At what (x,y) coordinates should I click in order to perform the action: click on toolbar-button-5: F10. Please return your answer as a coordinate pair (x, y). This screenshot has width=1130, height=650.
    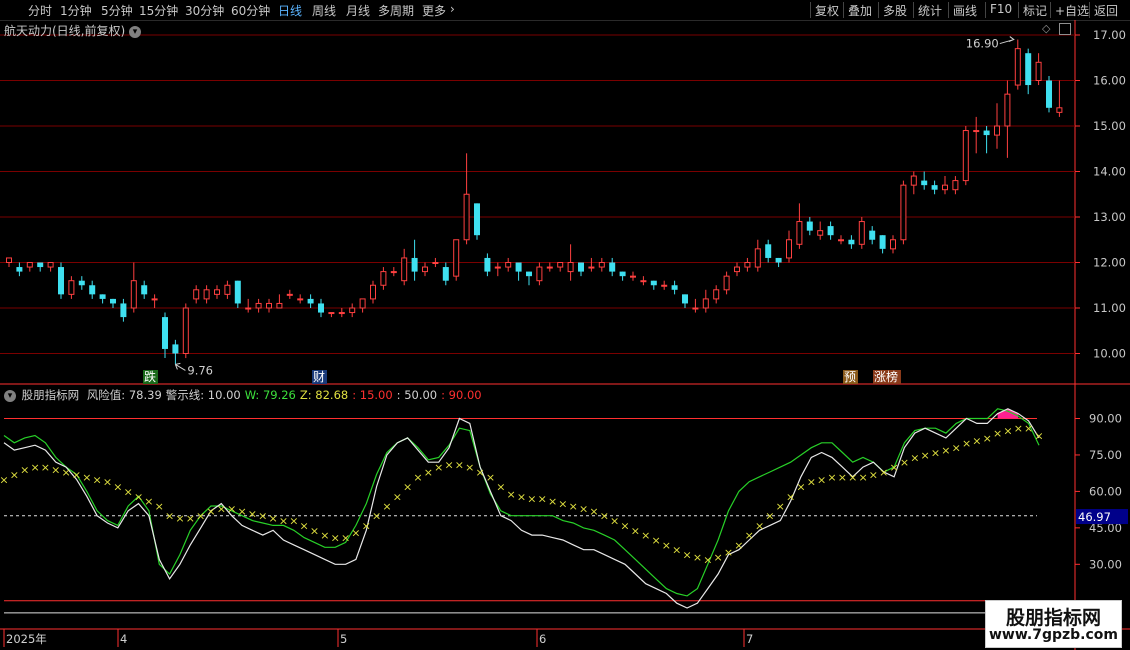
    Looking at the image, I should click on (1001, 9).